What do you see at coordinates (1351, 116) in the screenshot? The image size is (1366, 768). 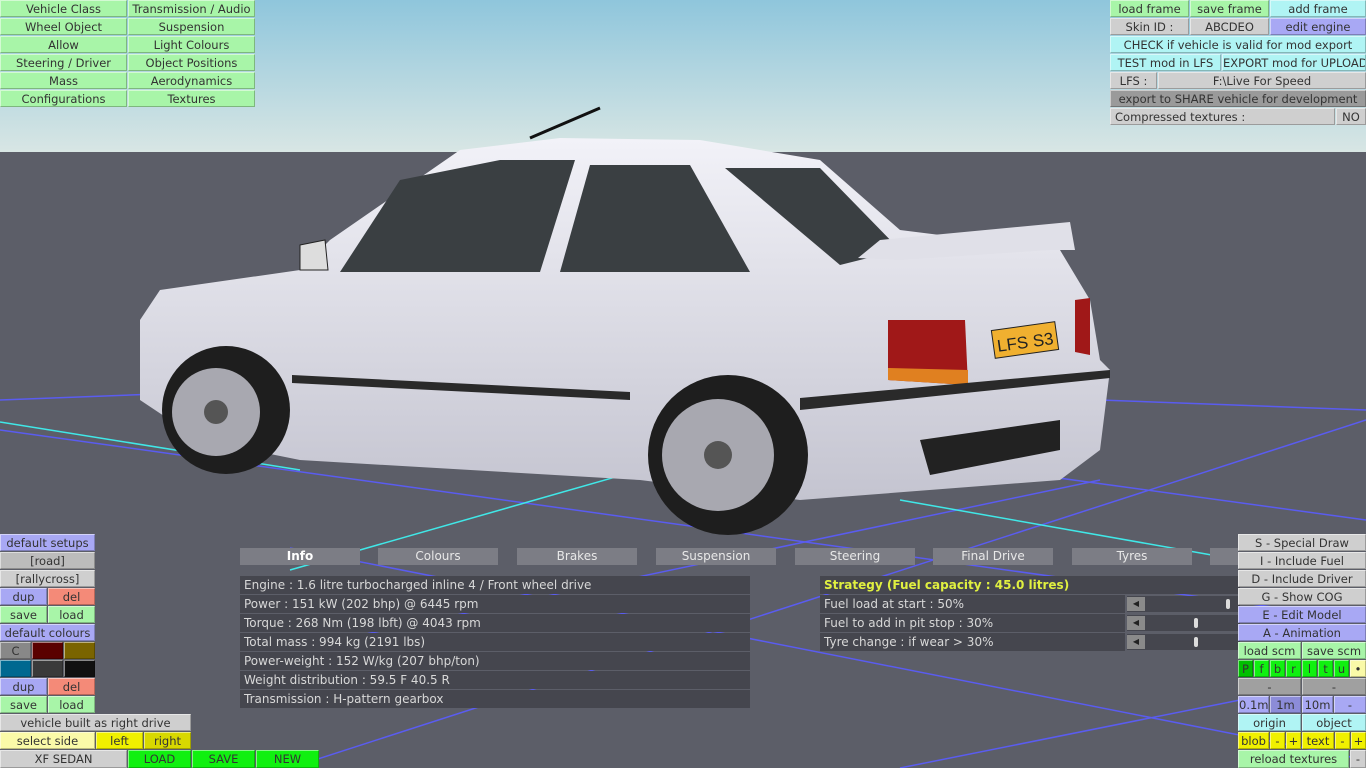 I see `compressed-textures-toggle: NO` at bounding box center [1351, 116].